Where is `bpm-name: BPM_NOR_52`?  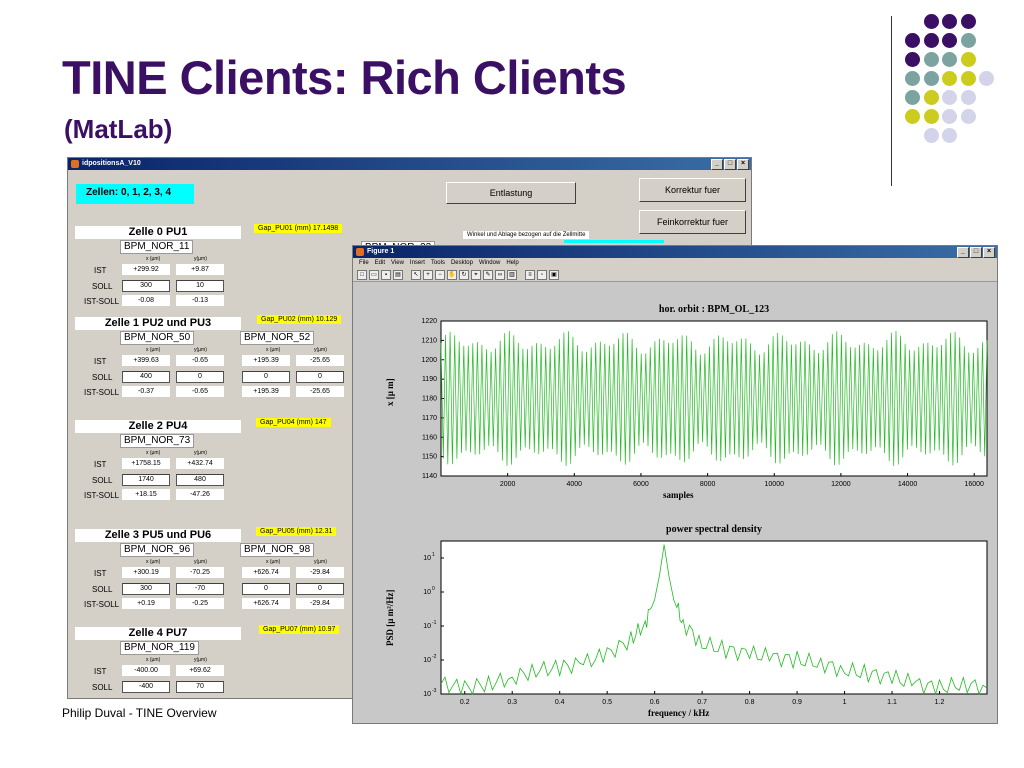 bpm-name: BPM_NOR_52 is located at coordinates (277, 338).